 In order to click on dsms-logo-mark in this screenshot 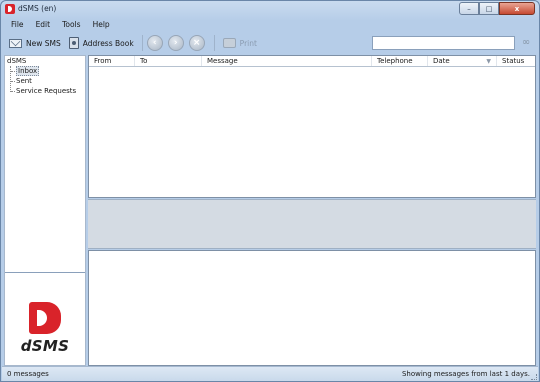, I will do `click(45, 318)`.